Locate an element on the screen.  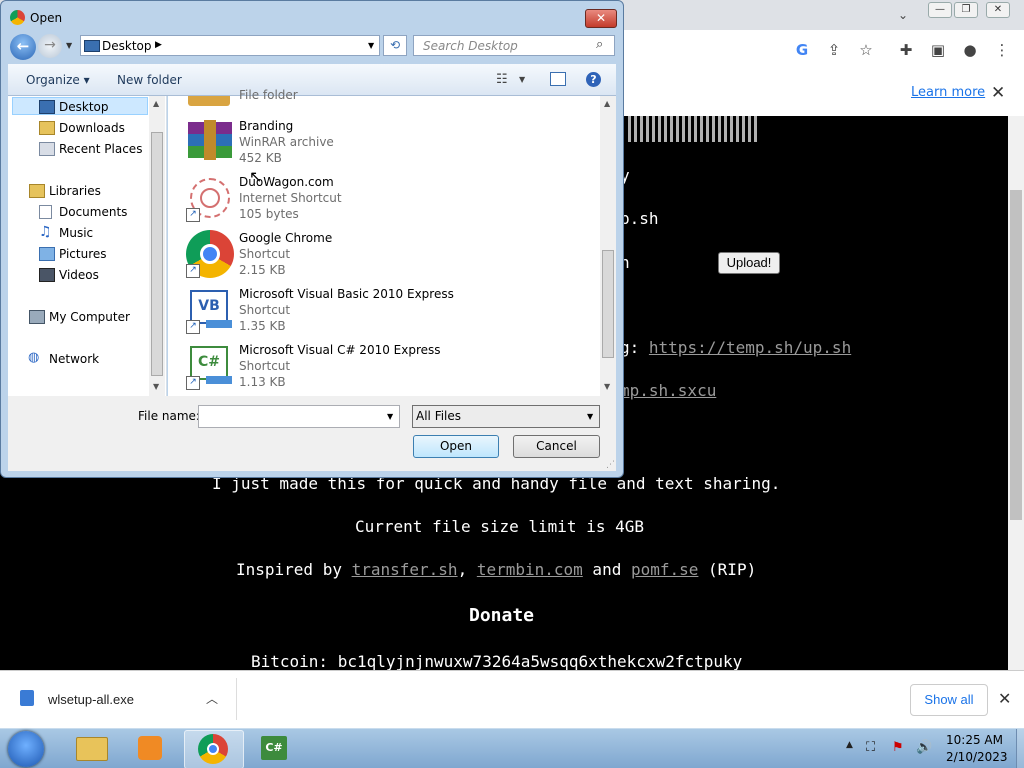
window-minimize-button: — is located at coordinates (940, 10).